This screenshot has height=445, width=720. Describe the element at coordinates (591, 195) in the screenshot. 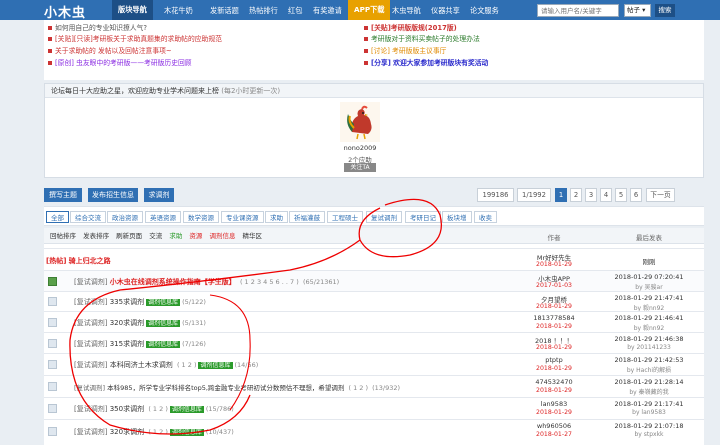

I see `pager-page-3: 3` at that location.